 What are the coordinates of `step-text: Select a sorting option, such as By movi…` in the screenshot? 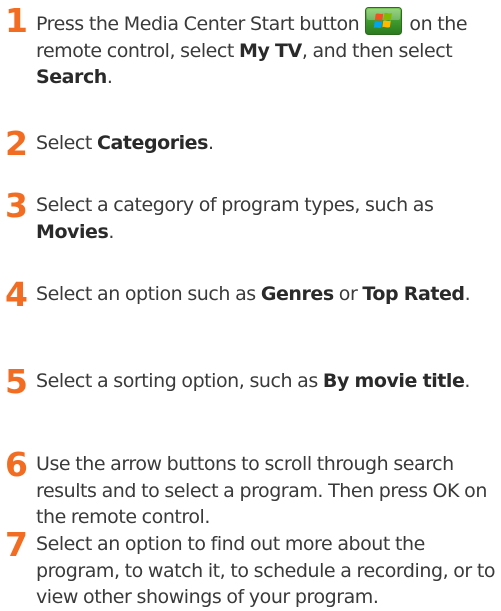 It's located at (253, 381).